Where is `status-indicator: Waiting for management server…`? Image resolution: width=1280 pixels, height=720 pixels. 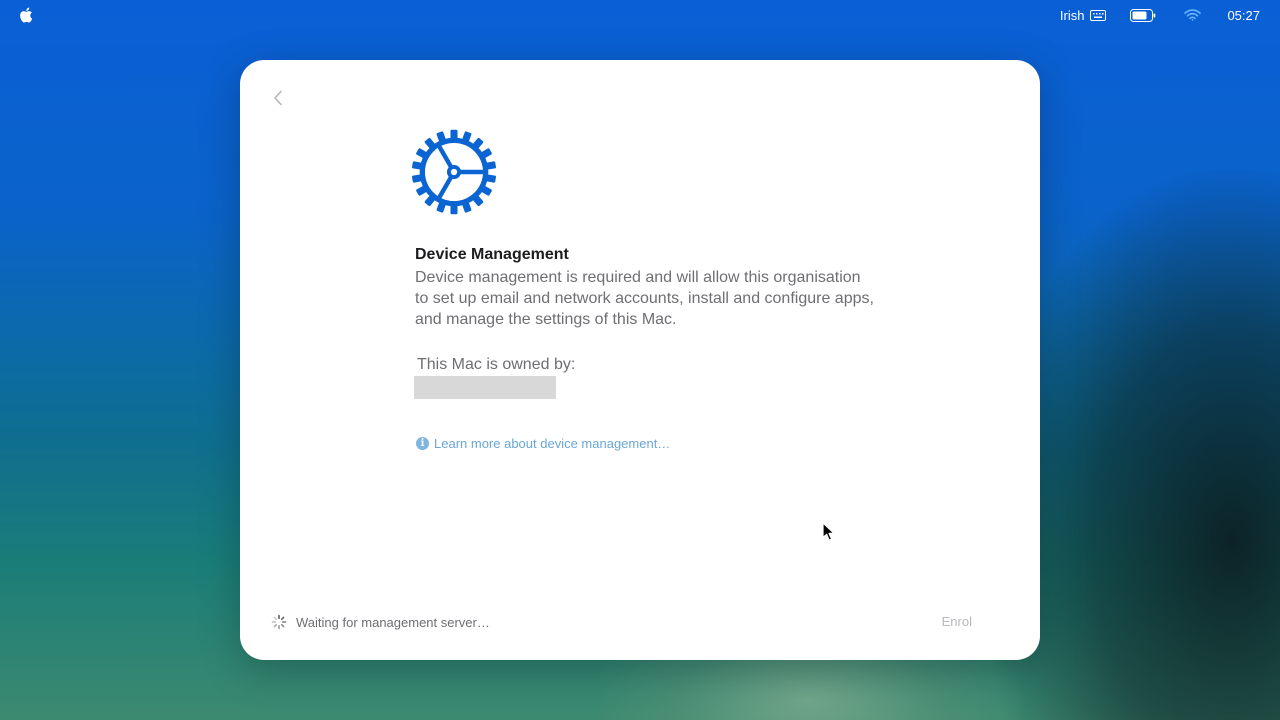 status-indicator: Waiting for management server… is located at coordinates (380, 622).